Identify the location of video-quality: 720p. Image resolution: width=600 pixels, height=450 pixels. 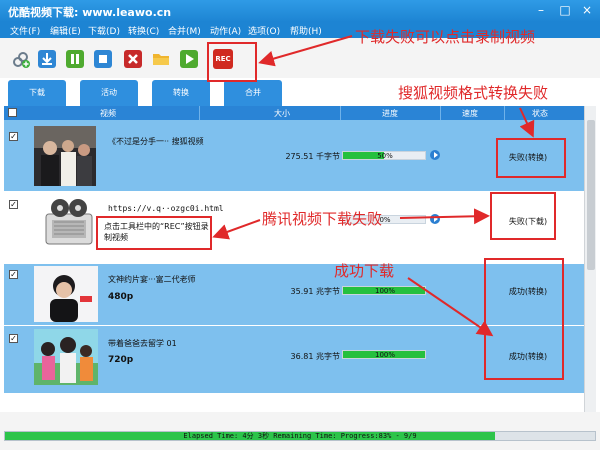
(121, 360).